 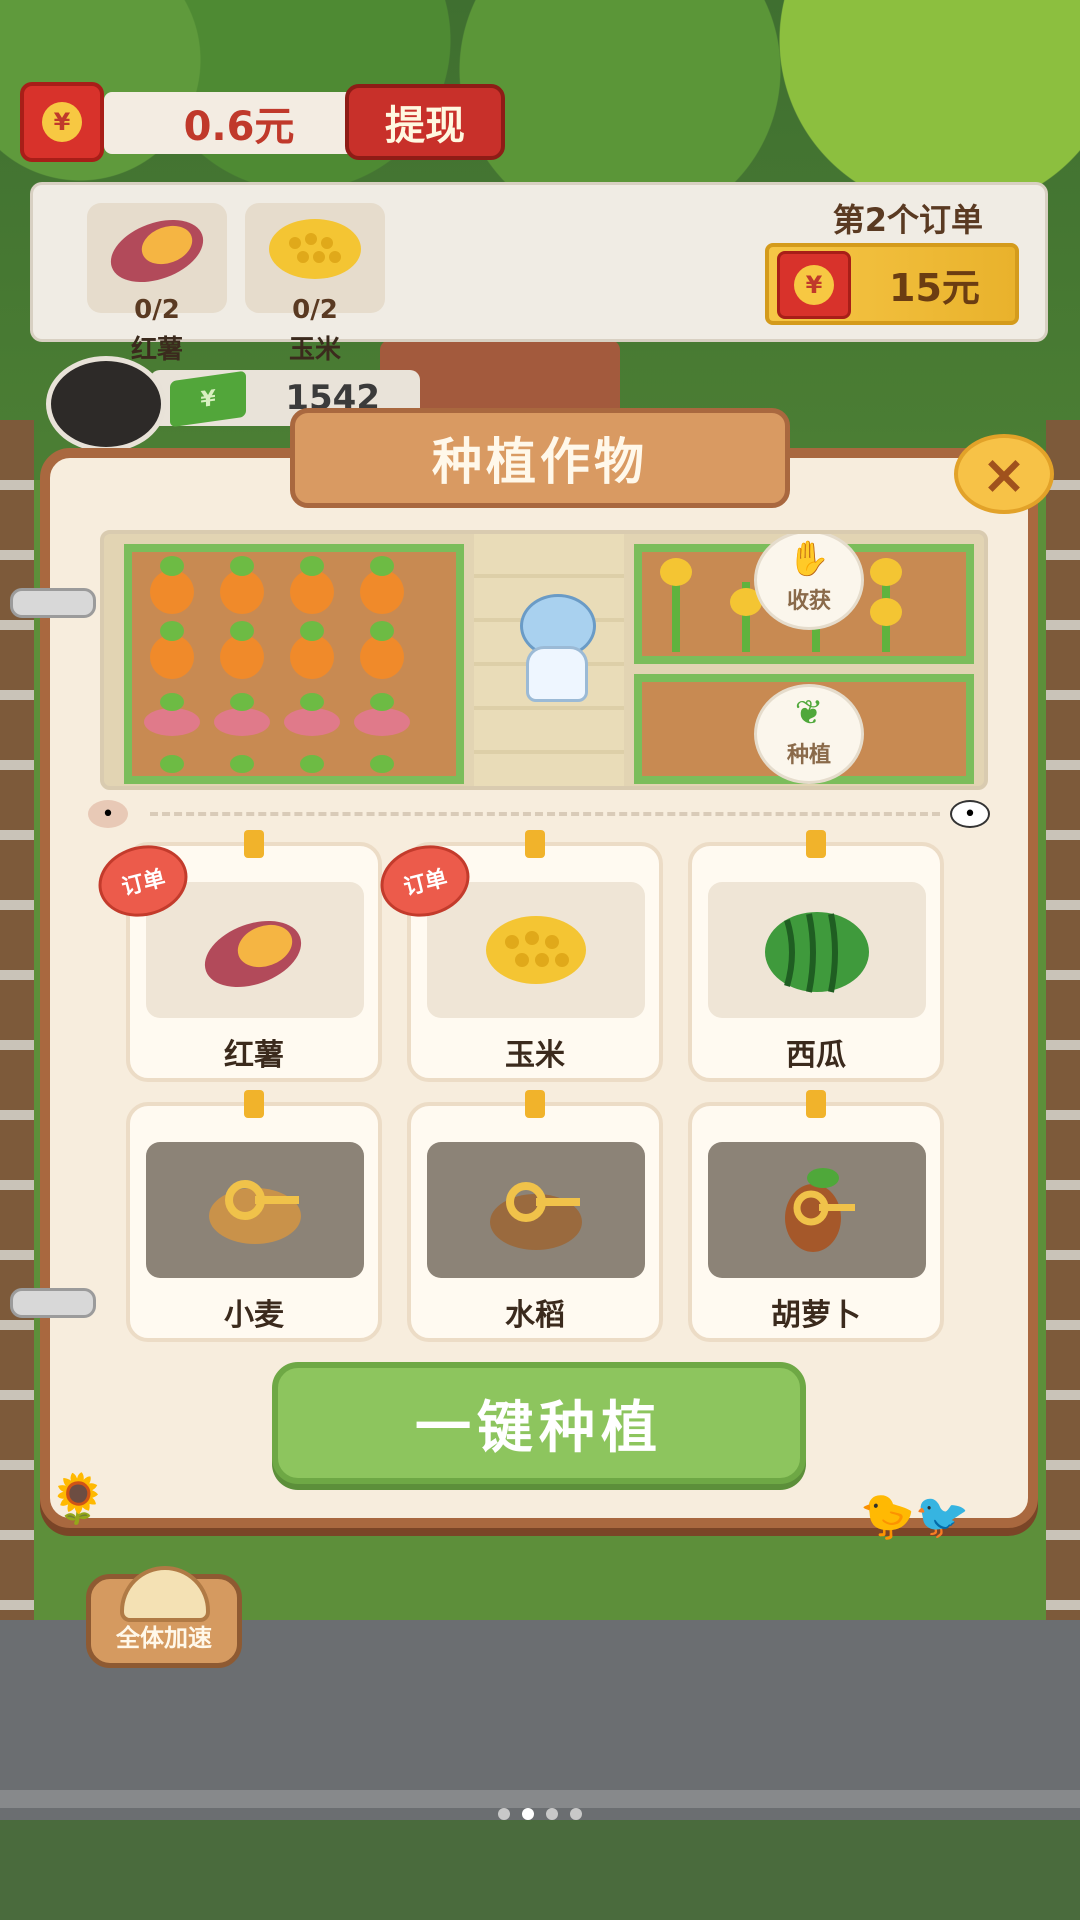 I want to click on crop-name: 红薯, so click(x=254, y=1055).